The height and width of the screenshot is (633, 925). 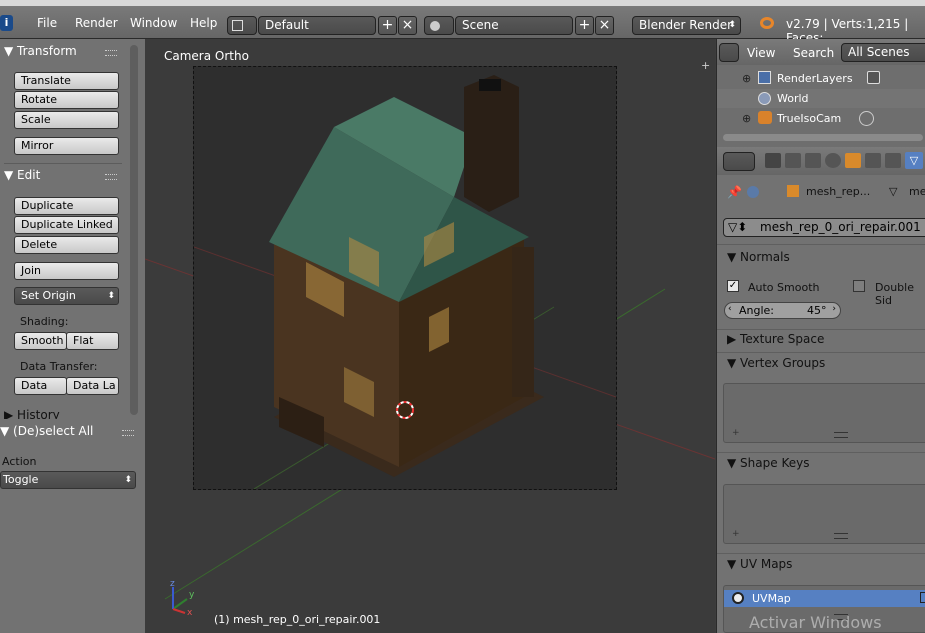 What do you see at coordinates (793, 191) in the screenshot?
I see `object-icon` at bounding box center [793, 191].